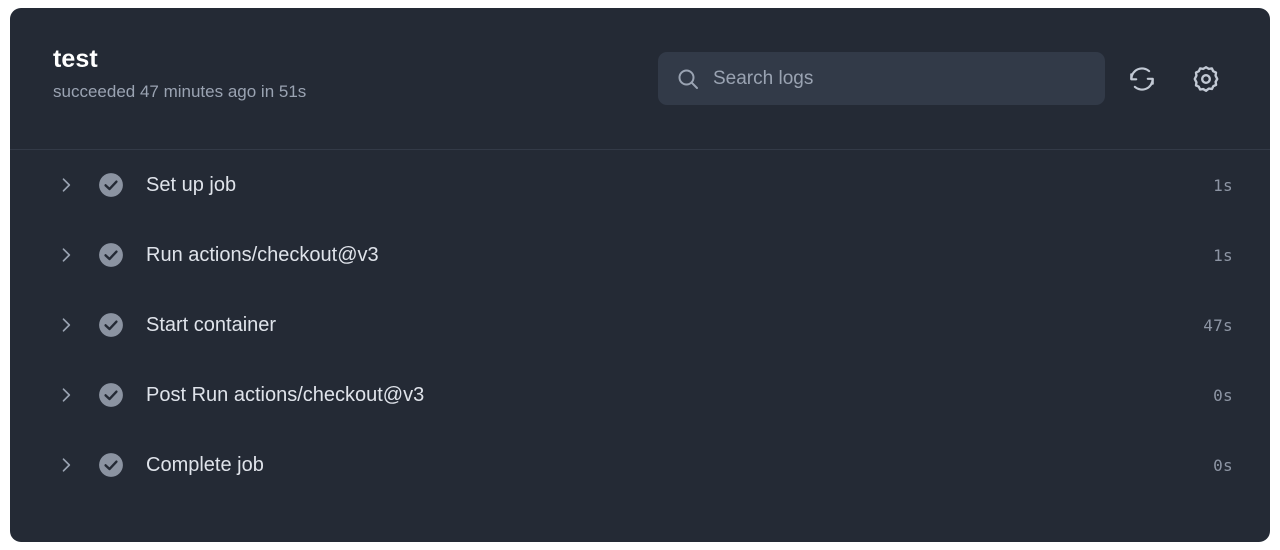 Image resolution: width=1280 pixels, height=550 pixels. What do you see at coordinates (285, 395) in the screenshot?
I see `step-label: Post Run actions/checkout@v3` at bounding box center [285, 395].